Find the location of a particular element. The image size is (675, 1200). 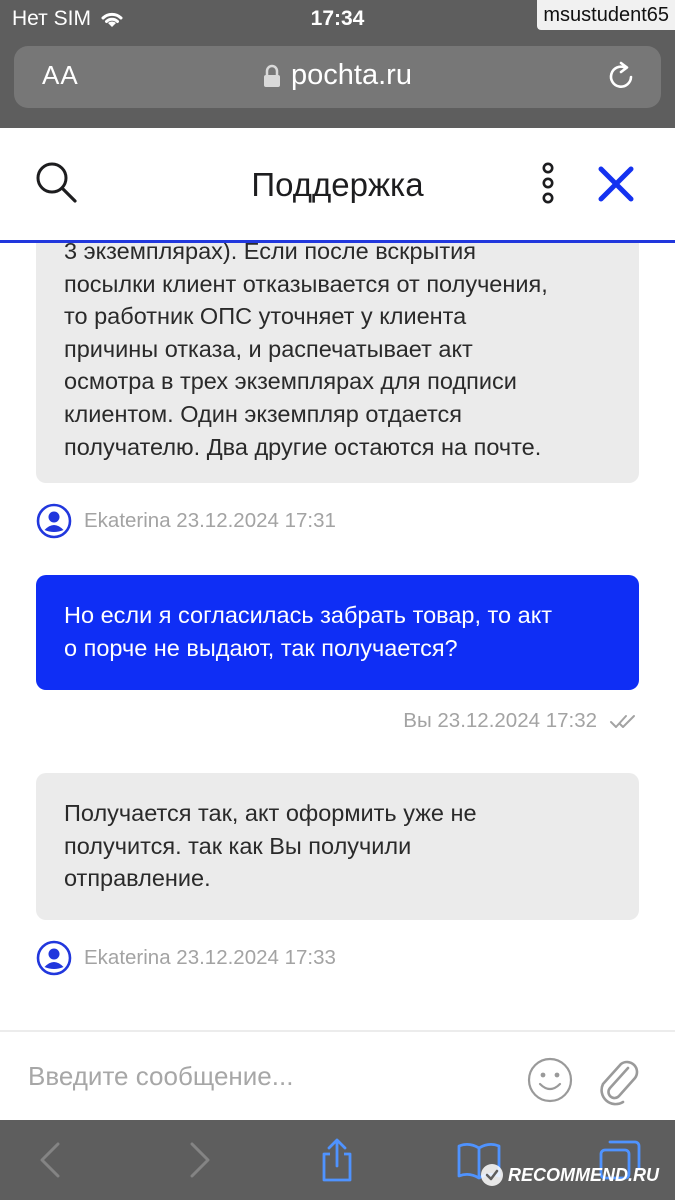

message-meta-text: Вы 23.12.2024 17:32 is located at coordinates (500, 720).